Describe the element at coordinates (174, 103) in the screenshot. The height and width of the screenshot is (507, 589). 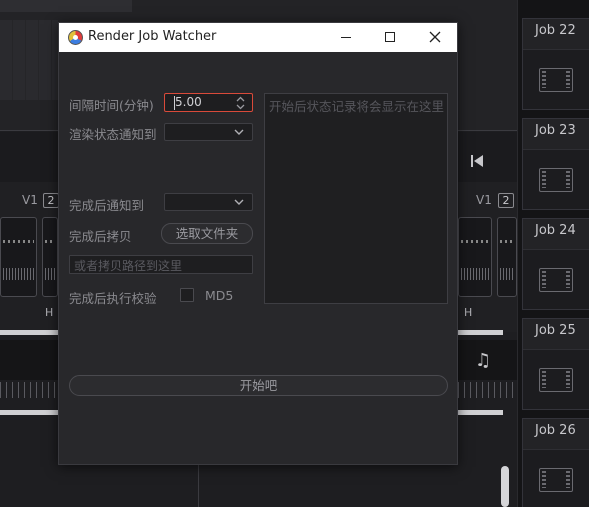
I see `text-caret` at that location.